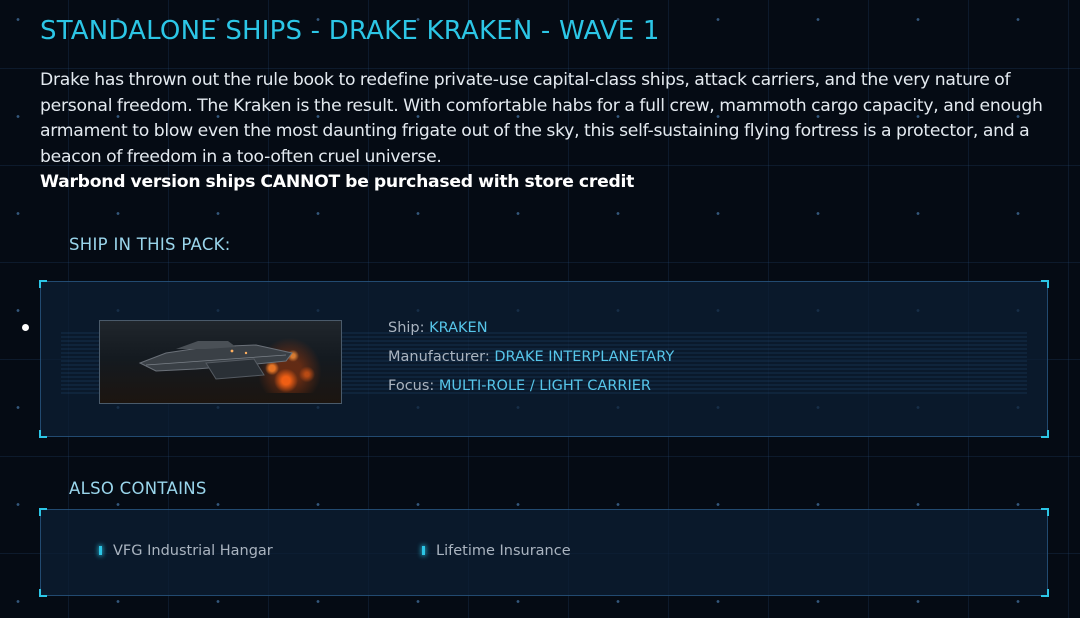 This screenshot has width=1080, height=618. I want to click on focus-row: Focus: MULTI-ROLE / LIGHT CARRIER, so click(519, 386).